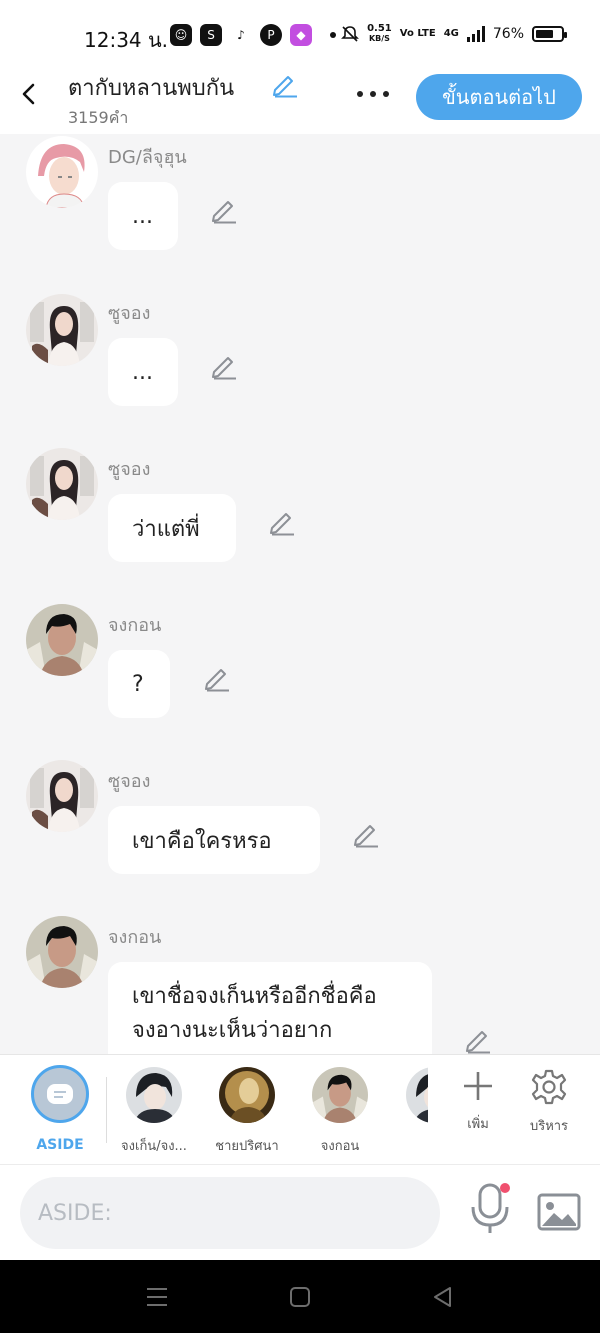 Image resolution: width=600 pixels, height=1333 pixels. What do you see at coordinates (211, 35) in the screenshot?
I see `shopee-app-icon: S` at bounding box center [211, 35].